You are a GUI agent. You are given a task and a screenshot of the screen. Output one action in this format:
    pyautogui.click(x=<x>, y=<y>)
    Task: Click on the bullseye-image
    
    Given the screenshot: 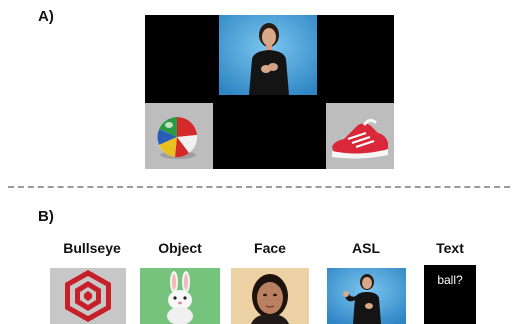 What is the action you would take?
    pyautogui.click(x=88, y=296)
    